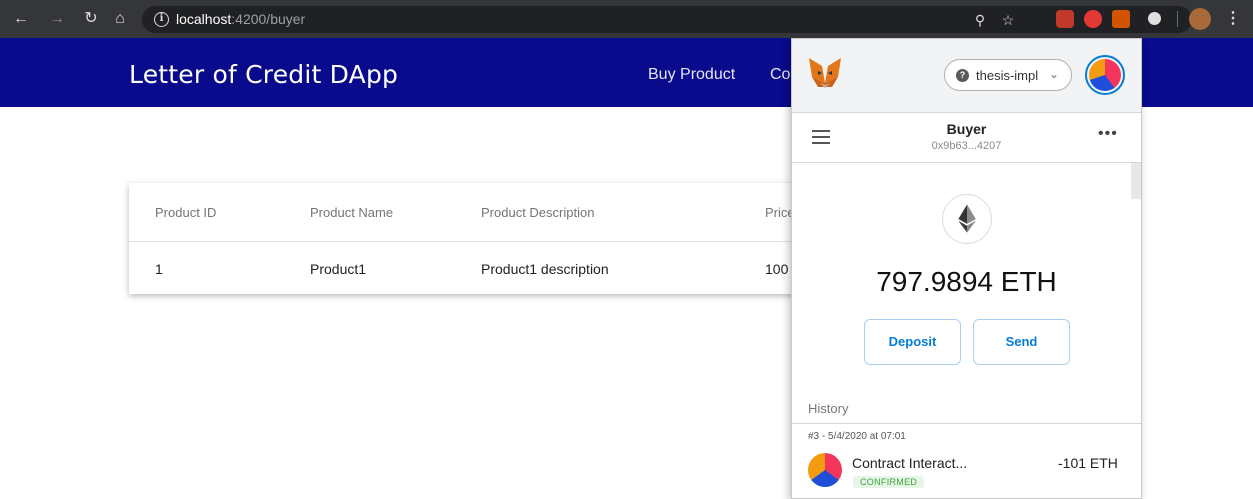 The width and height of the screenshot is (1253, 499). What do you see at coordinates (1200, 19) in the screenshot?
I see `profile-avatar` at bounding box center [1200, 19].